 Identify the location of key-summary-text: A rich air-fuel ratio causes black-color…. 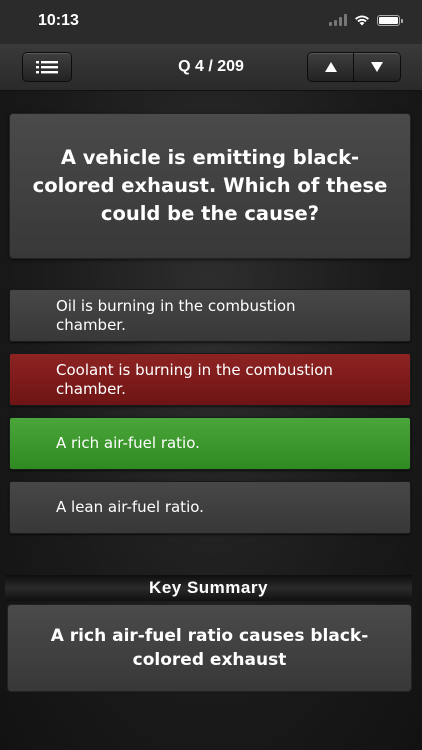
(209, 648).